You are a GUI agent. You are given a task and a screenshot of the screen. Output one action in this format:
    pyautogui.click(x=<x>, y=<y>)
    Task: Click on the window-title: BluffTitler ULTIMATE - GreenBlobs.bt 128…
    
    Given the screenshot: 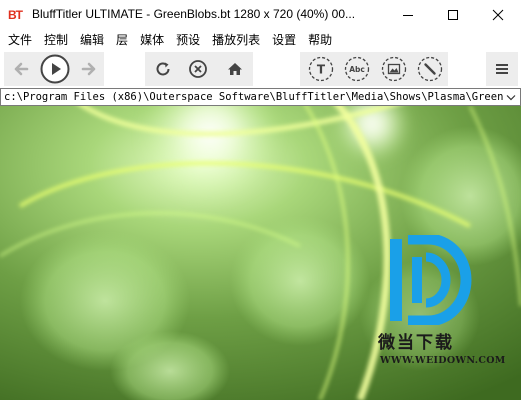 What is the action you would take?
    pyautogui.click(x=194, y=14)
    